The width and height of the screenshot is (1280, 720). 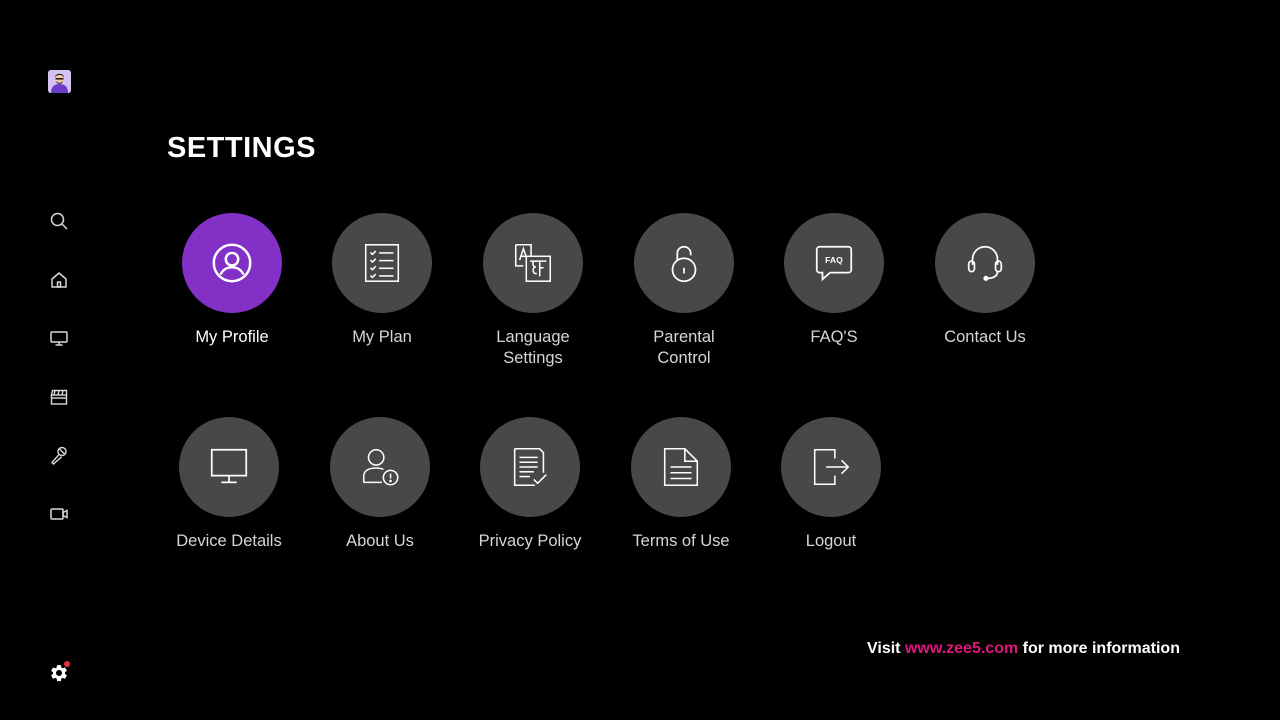 I want to click on sidebar-item-movies, so click(x=59, y=397).